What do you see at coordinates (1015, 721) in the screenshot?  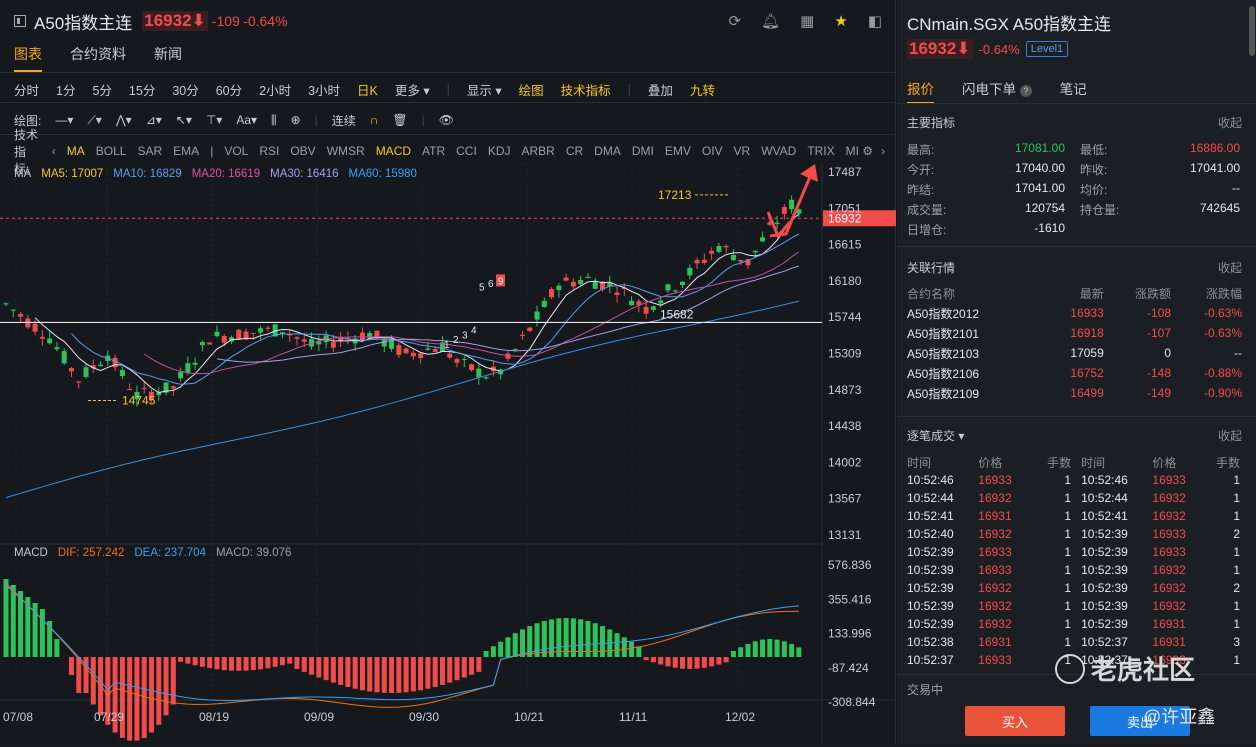 I see `buy-button: 买入` at bounding box center [1015, 721].